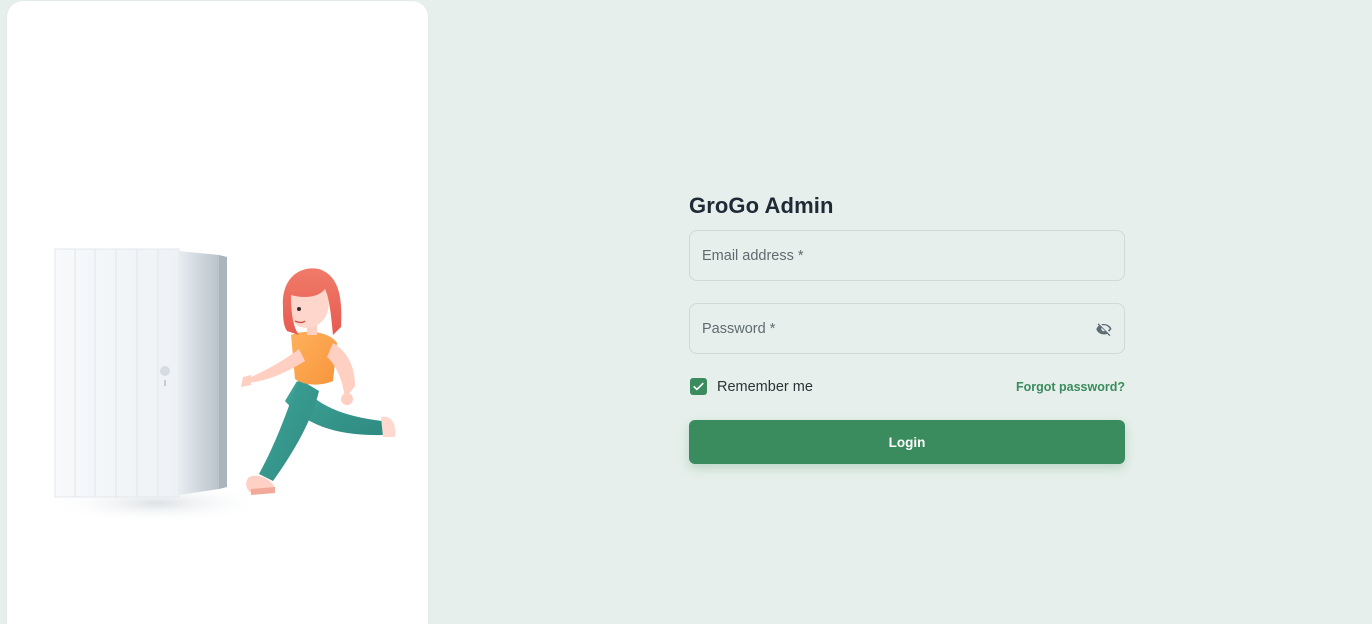 This screenshot has height=624, width=1372. What do you see at coordinates (765, 387) in the screenshot?
I see `remember-label: Remember me` at bounding box center [765, 387].